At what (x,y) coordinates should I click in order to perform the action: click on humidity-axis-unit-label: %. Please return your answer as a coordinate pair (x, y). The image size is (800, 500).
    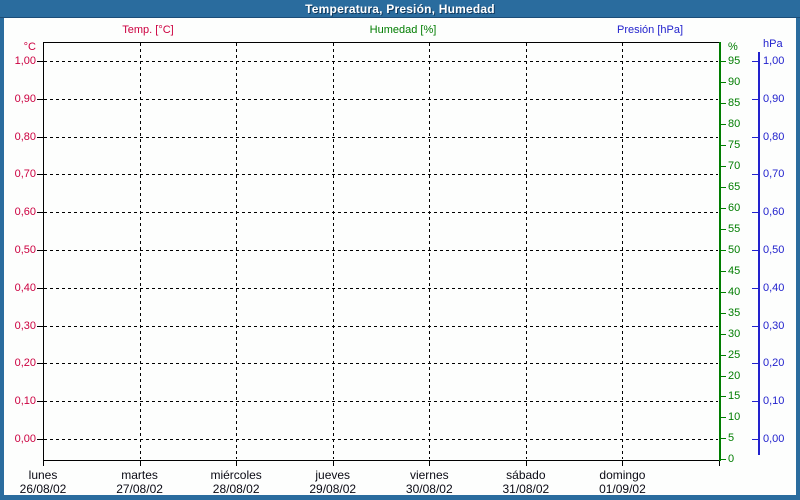
    Looking at the image, I should click on (733, 47).